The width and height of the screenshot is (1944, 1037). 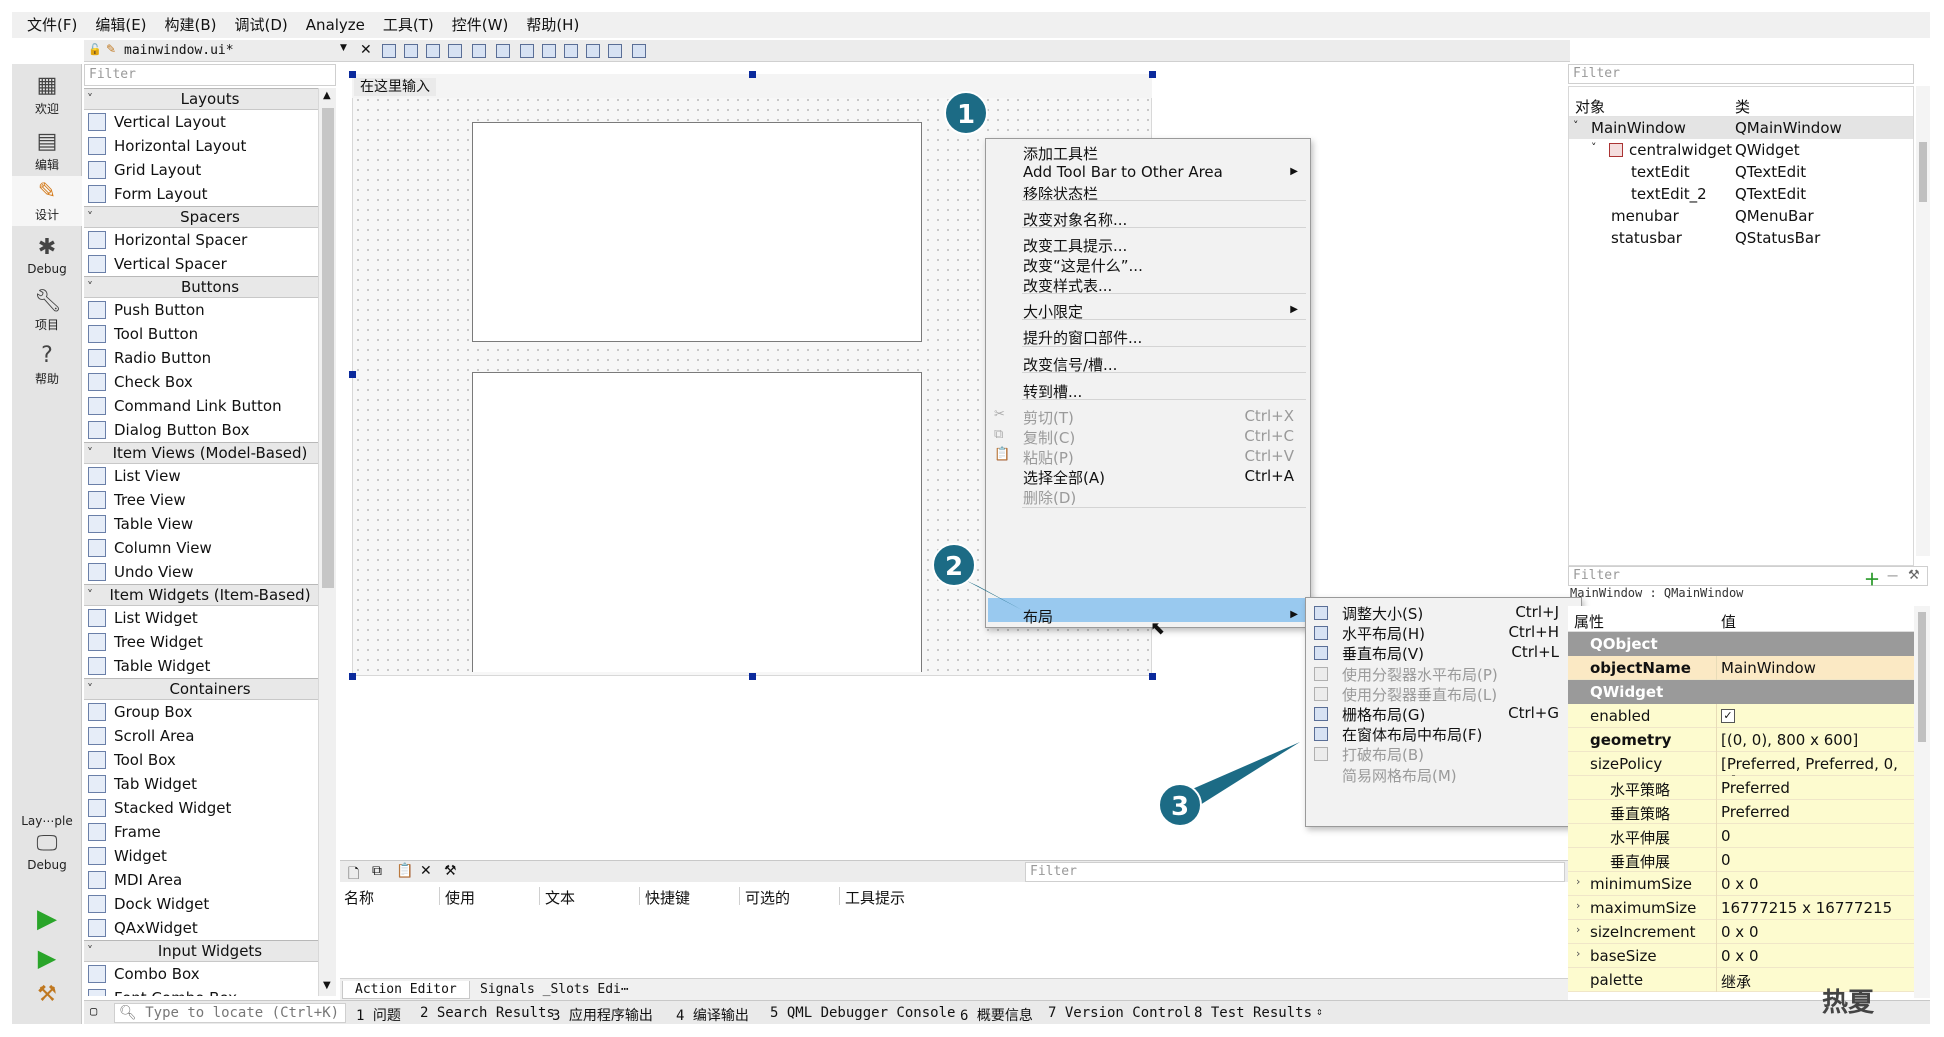 What do you see at coordinates (1319, 1011) in the screenshot?
I see `more-panes-icon: ⇕` at bounding box center [1319, 1011].